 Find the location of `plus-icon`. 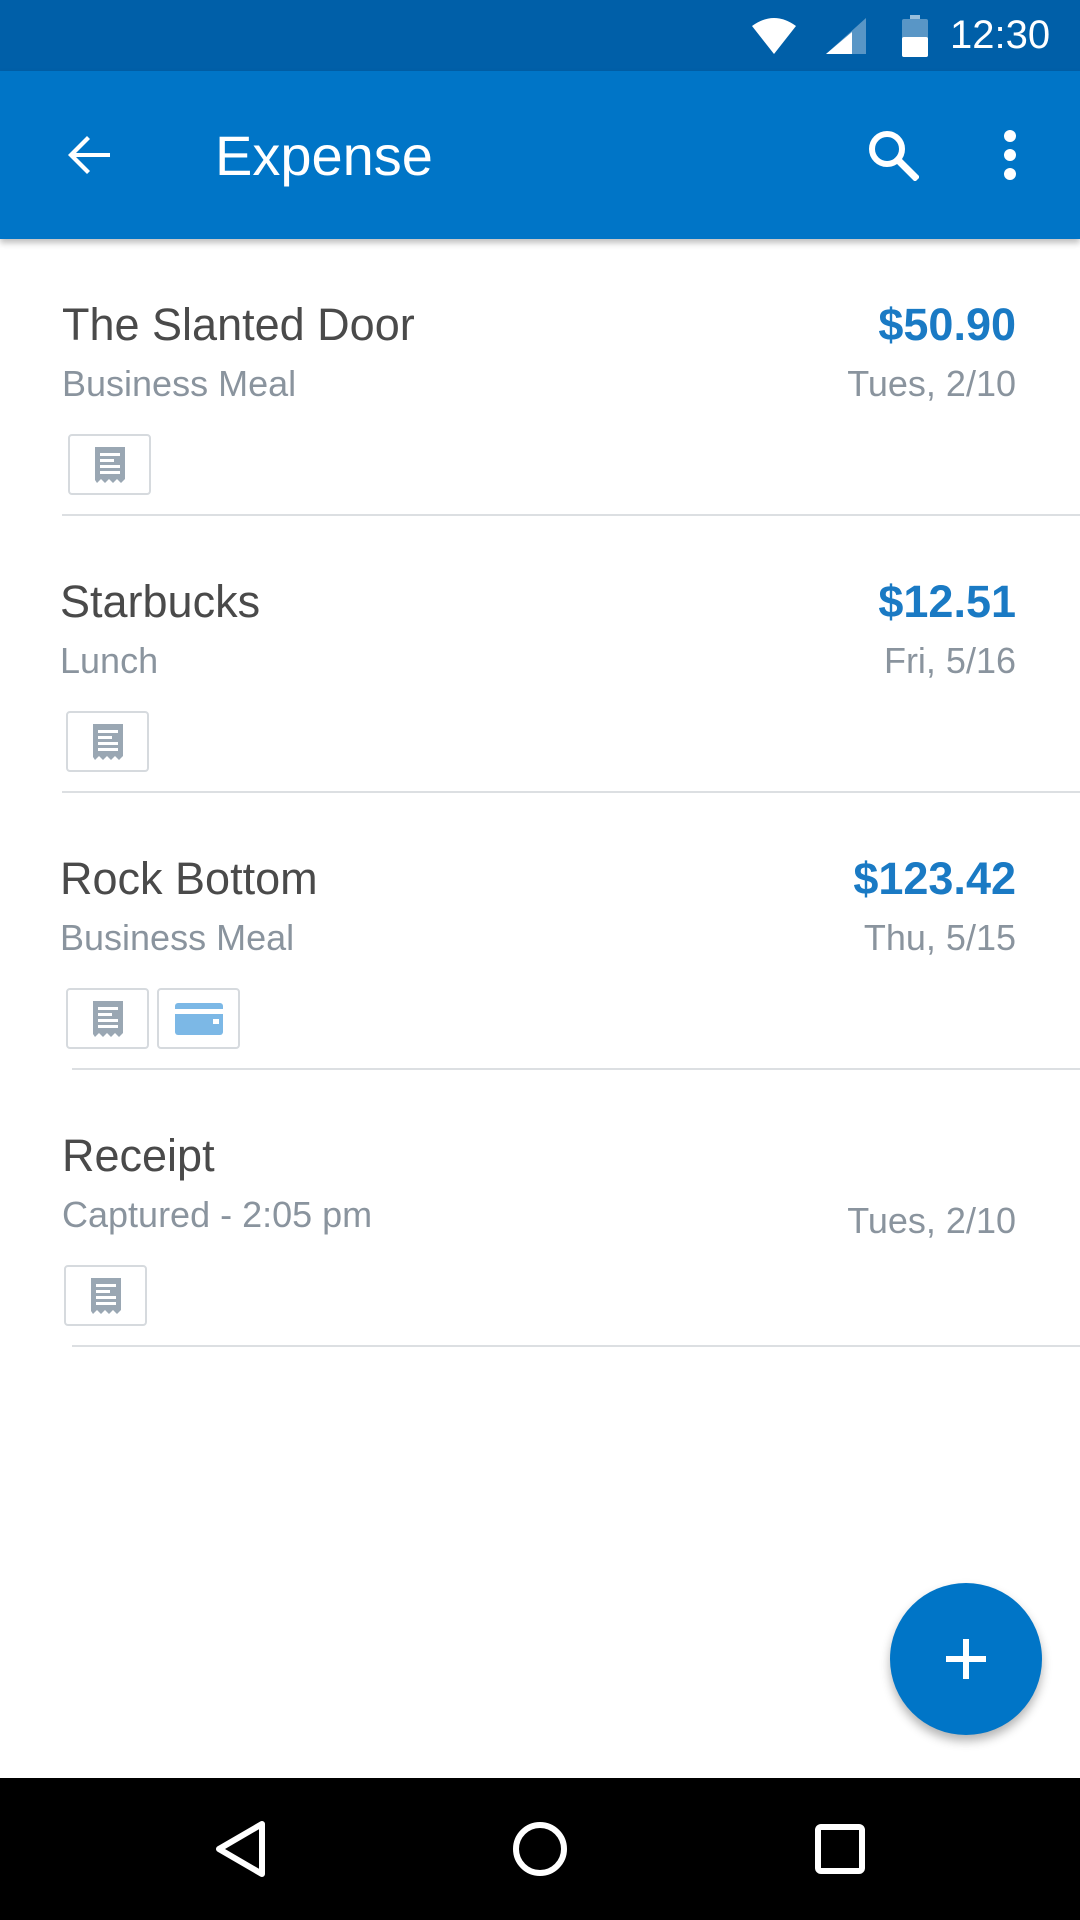

plus-icon is located at coordinates (966, 1659).